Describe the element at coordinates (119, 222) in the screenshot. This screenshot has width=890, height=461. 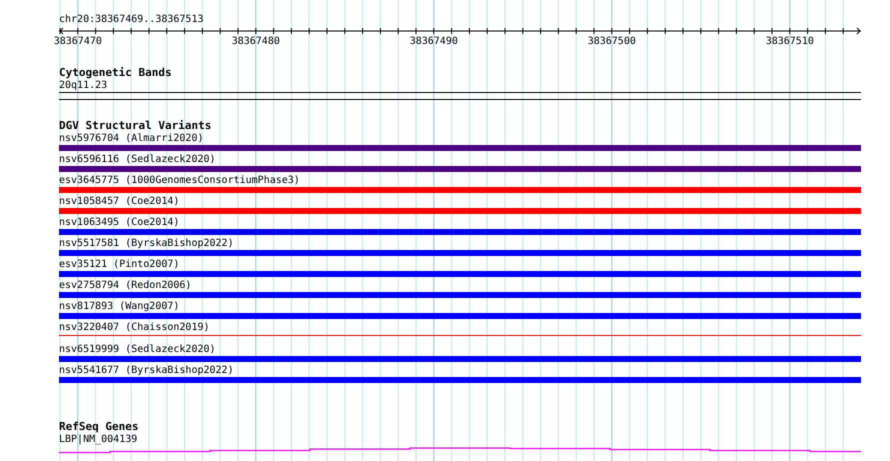
I see `variant-label: nsv1063495 (Coe2014)` at that location.